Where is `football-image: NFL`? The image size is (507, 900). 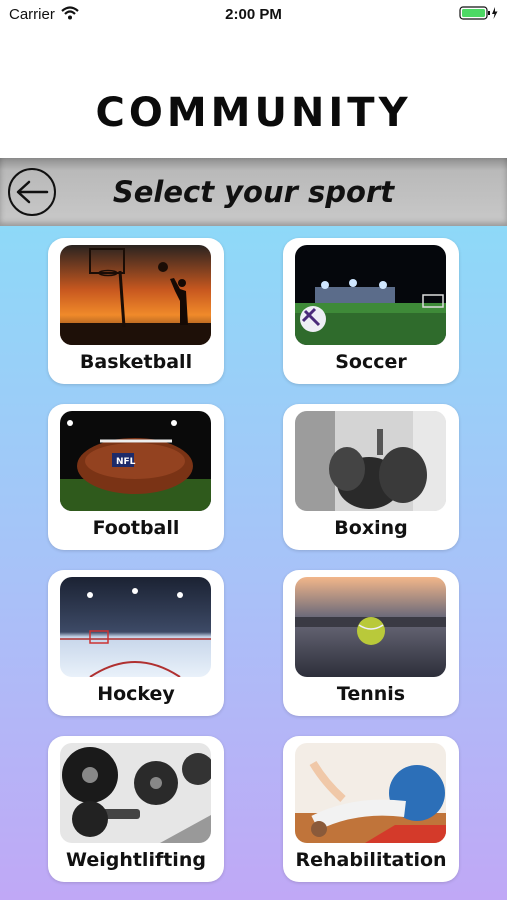
football-image: NFL is located at coordinates (135, 461).